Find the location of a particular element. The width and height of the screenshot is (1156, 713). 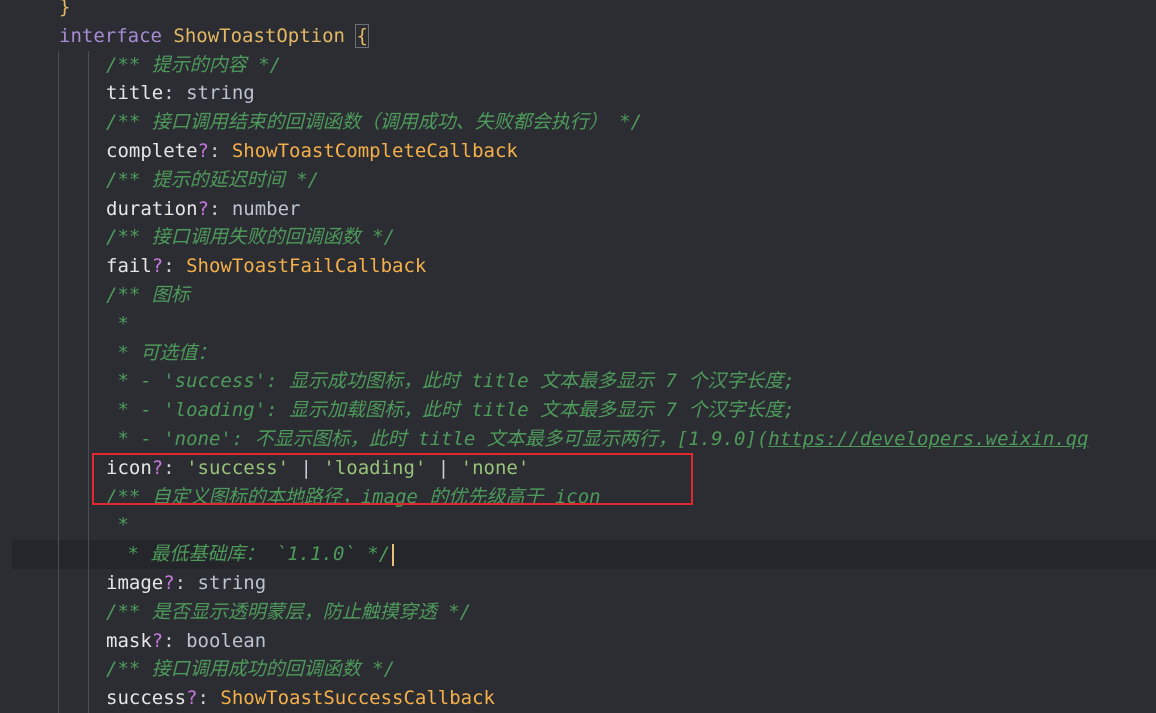

code-line: /** 接口调用失败的回调函数 */ is located at coordinates (578, 238).